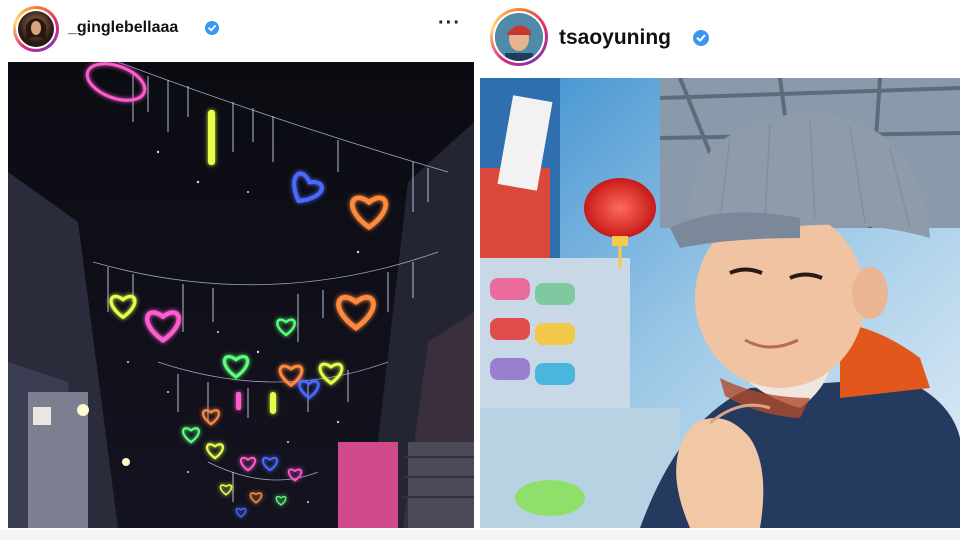 The width and height of the screenshot is (960, 540). What do you see at coordinates (449, 23) in the screenshot?
I see `more-options-icon: ···` at bounding box center [449, 23].